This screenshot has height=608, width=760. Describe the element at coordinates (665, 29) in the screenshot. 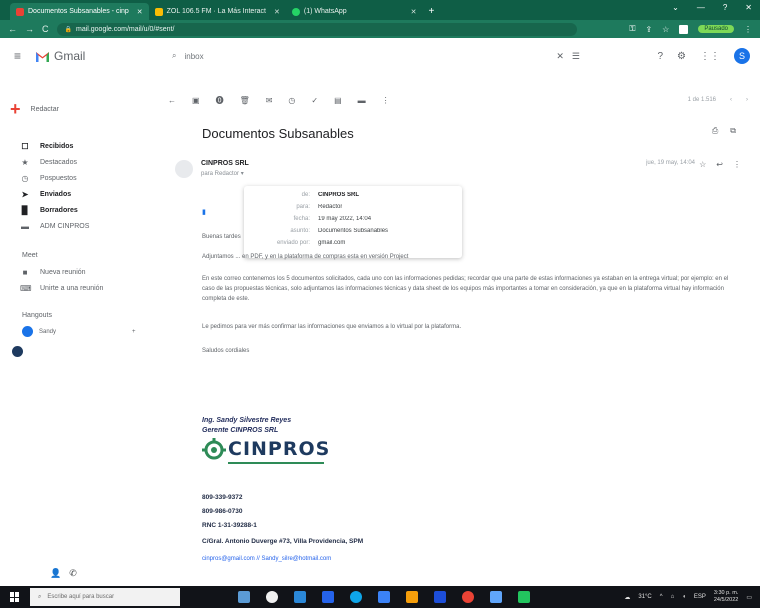

I see `bookmark-star-icon: ☆` at that location.